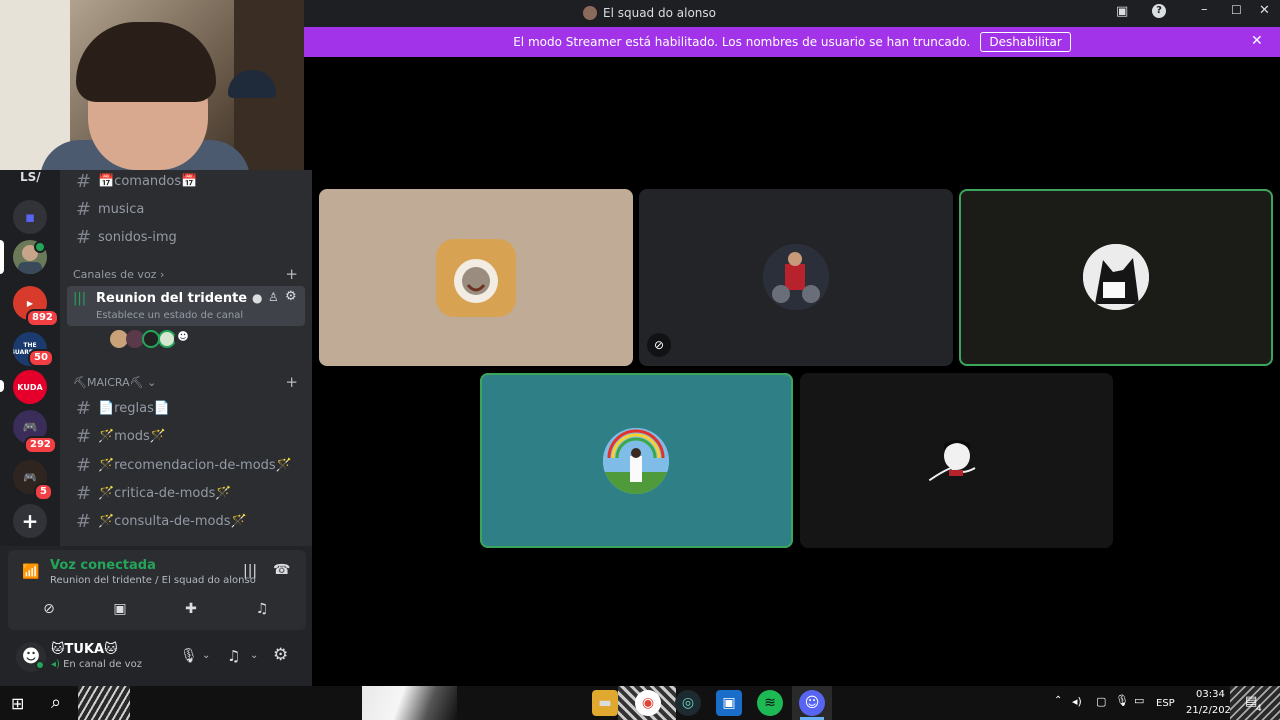 This screenshot has width=1280, height=720. I want to click on activities-button: ✚, so click(191, 609).